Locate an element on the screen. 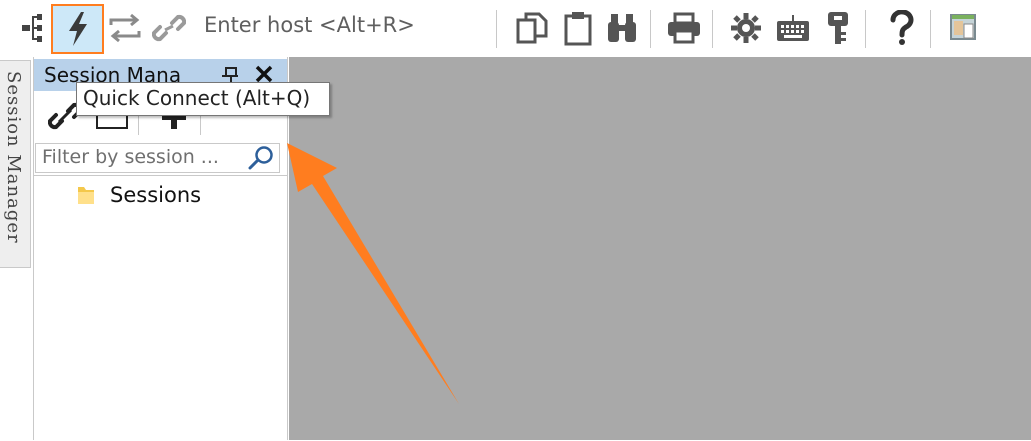 The width and height of the screenshot is (1031, 441). find-binoculars-icon is located at coordinates (622, 28).